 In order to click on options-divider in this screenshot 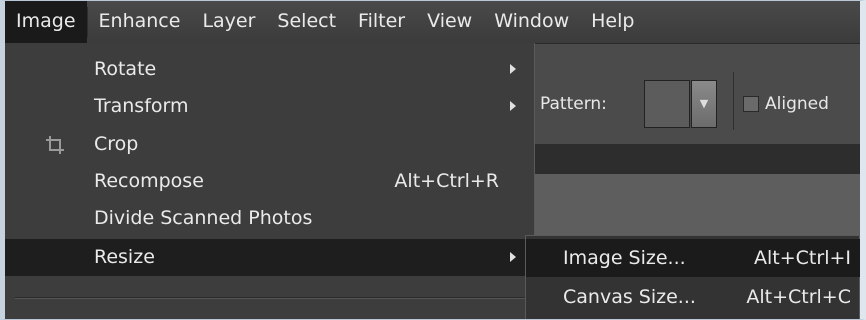, I will do `click(733, 101)`.